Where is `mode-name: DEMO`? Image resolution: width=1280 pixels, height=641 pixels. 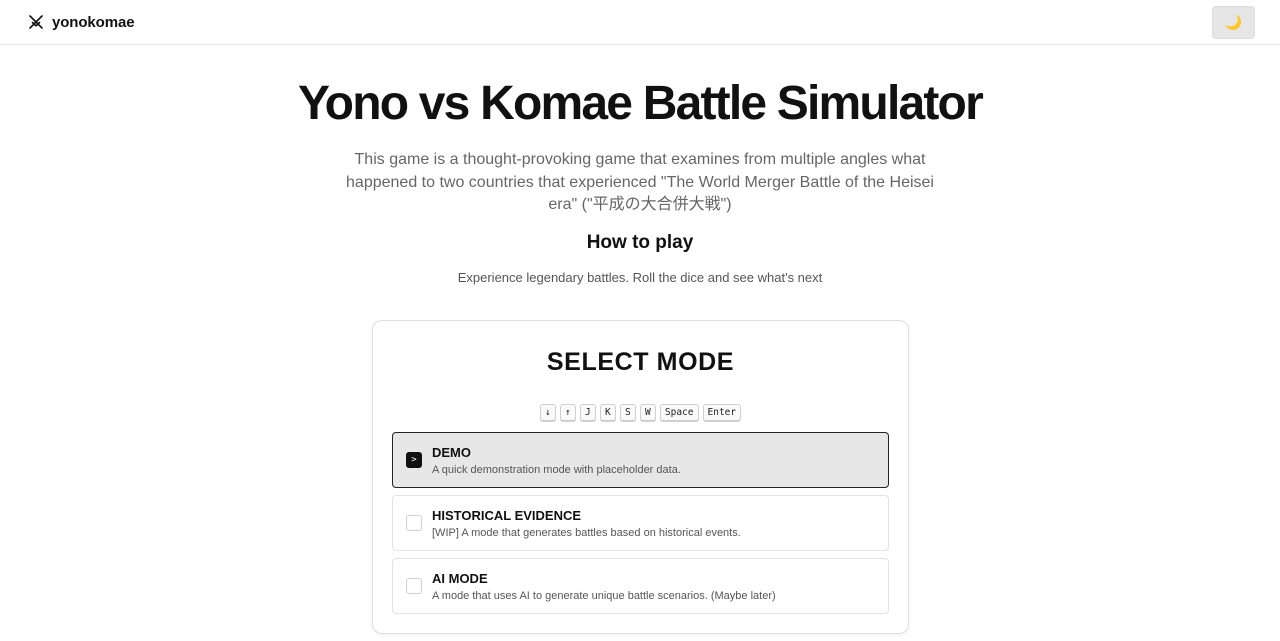 mode-name: DEMO is located at coordinates (451, 452).